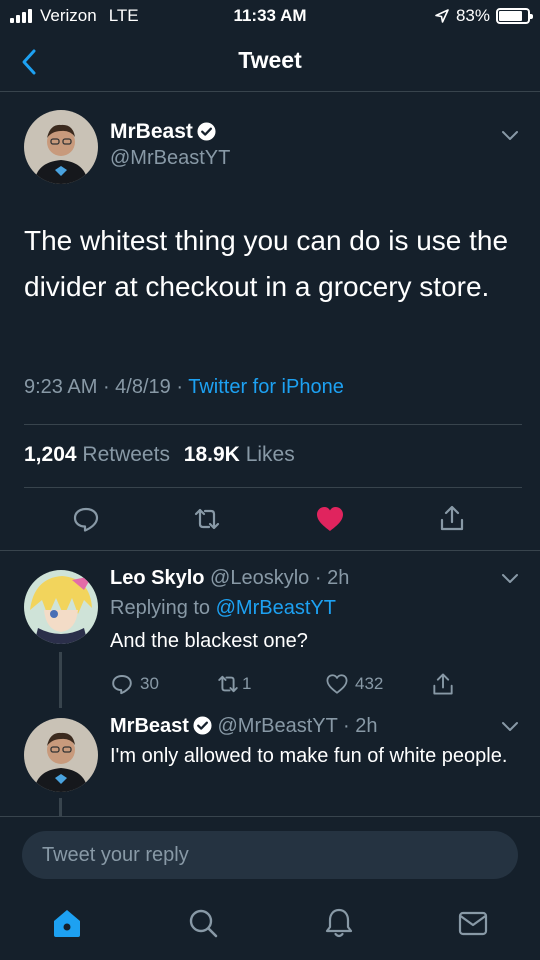  Describe the element at coordinates (203, 923) in the screenshot. I see `search-icon` at that location.